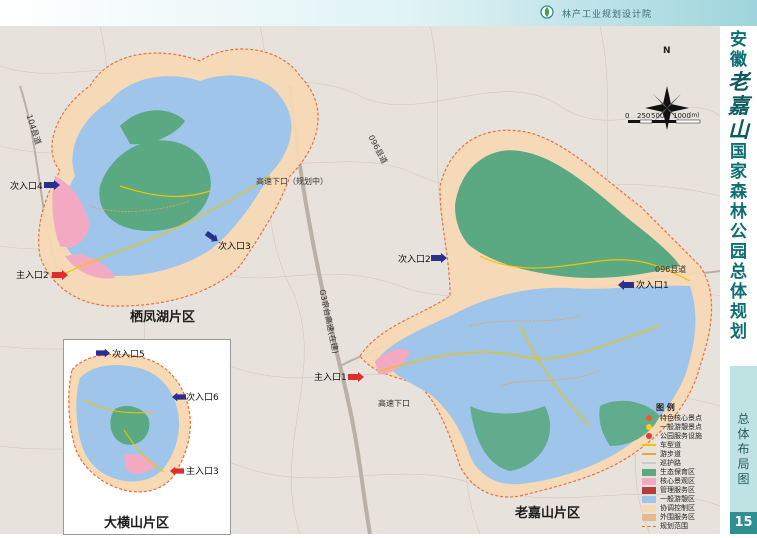 Image resolution: width=757 pixels, height=538 pixels. Describe the element at coordinates (738, 252) in the screenshot. I see `title-char: 园` at that location.